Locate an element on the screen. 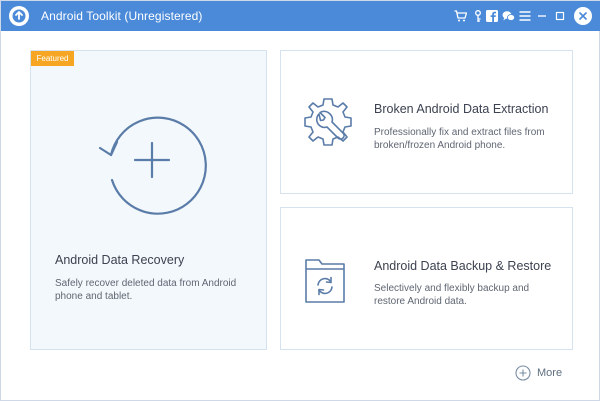 This screenshot has width=600, height=401. title-bar: Android Toolkit (Unregistered) is located at coordinates (300, 16).